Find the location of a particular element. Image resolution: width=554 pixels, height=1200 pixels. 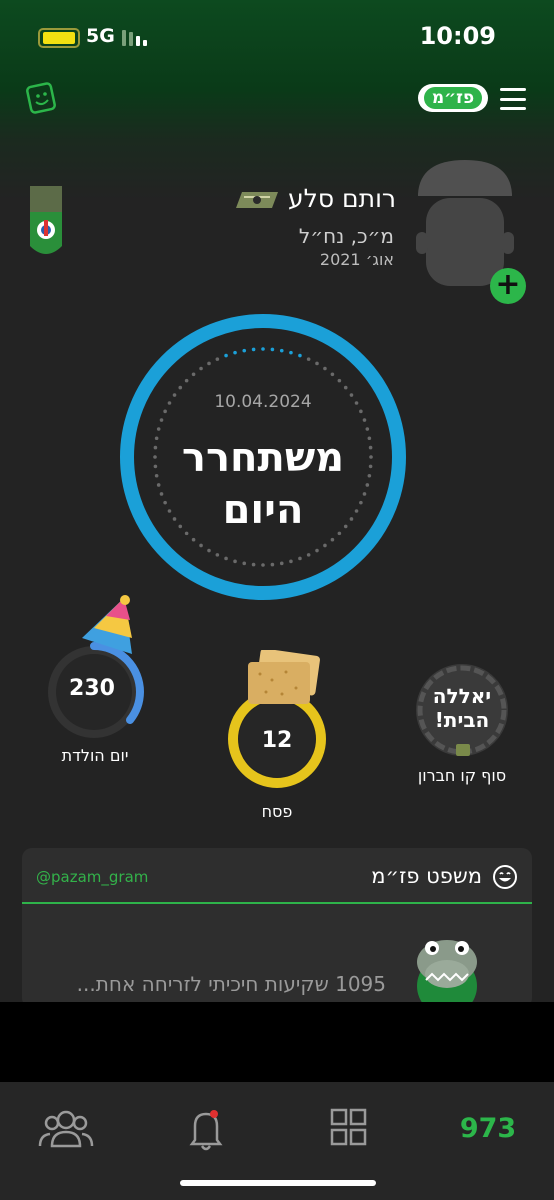

card-title: משפט פז״מ is located at coordinates (426, 876).